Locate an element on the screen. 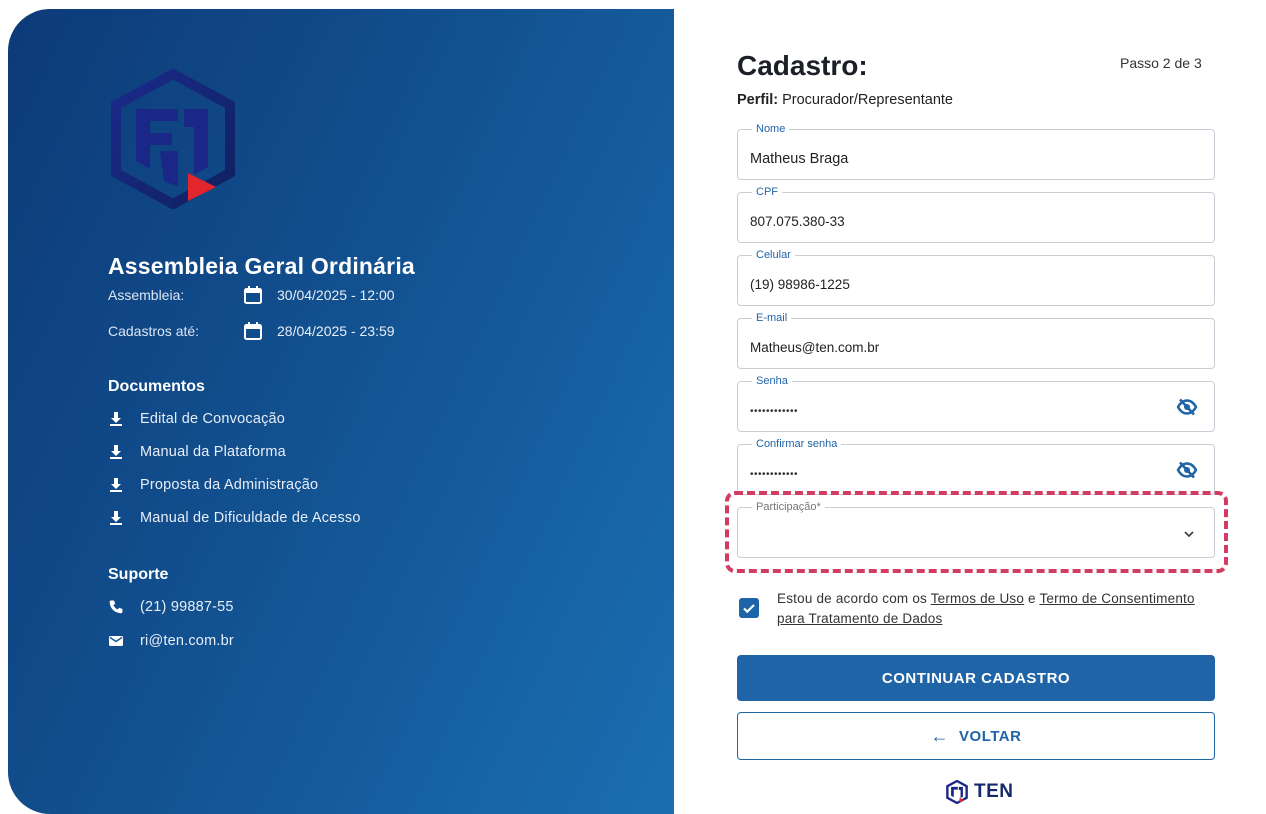 This screenshot has width=1266, height=814. mail-icon is located at coordinates (116, 641).